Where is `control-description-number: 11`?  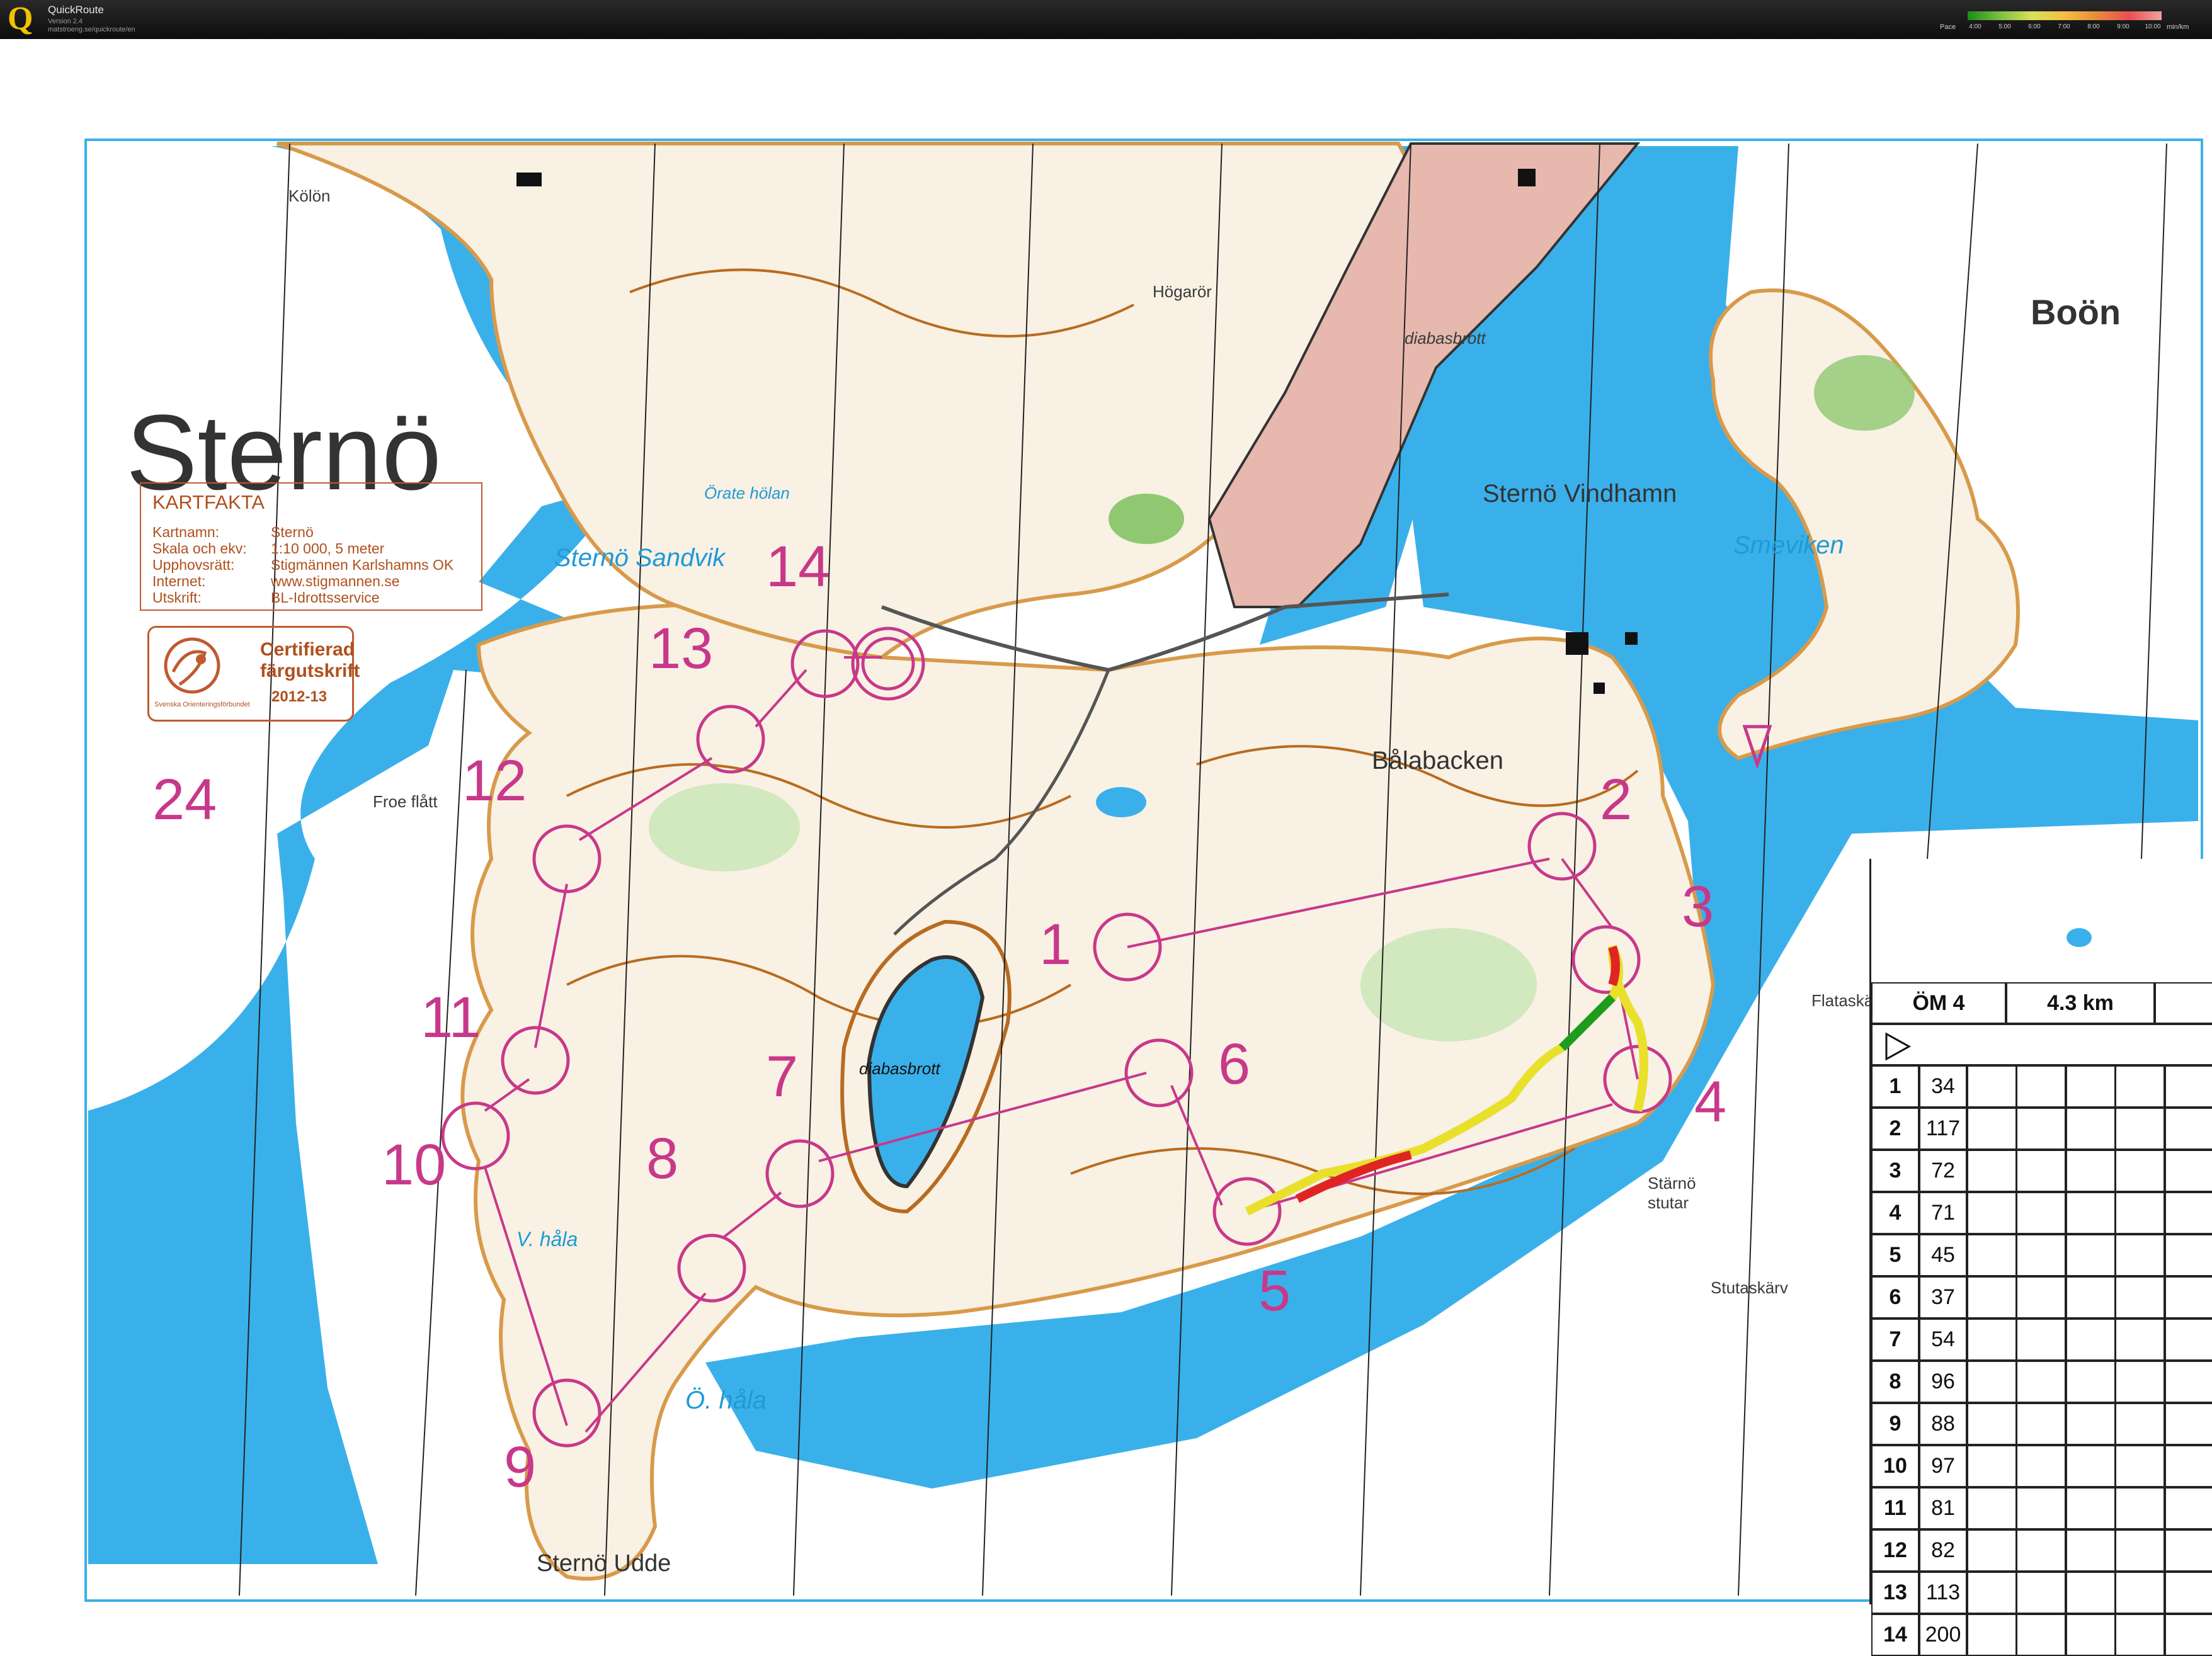 control-description-number: 11 is located at coordinates (1895, 1508).